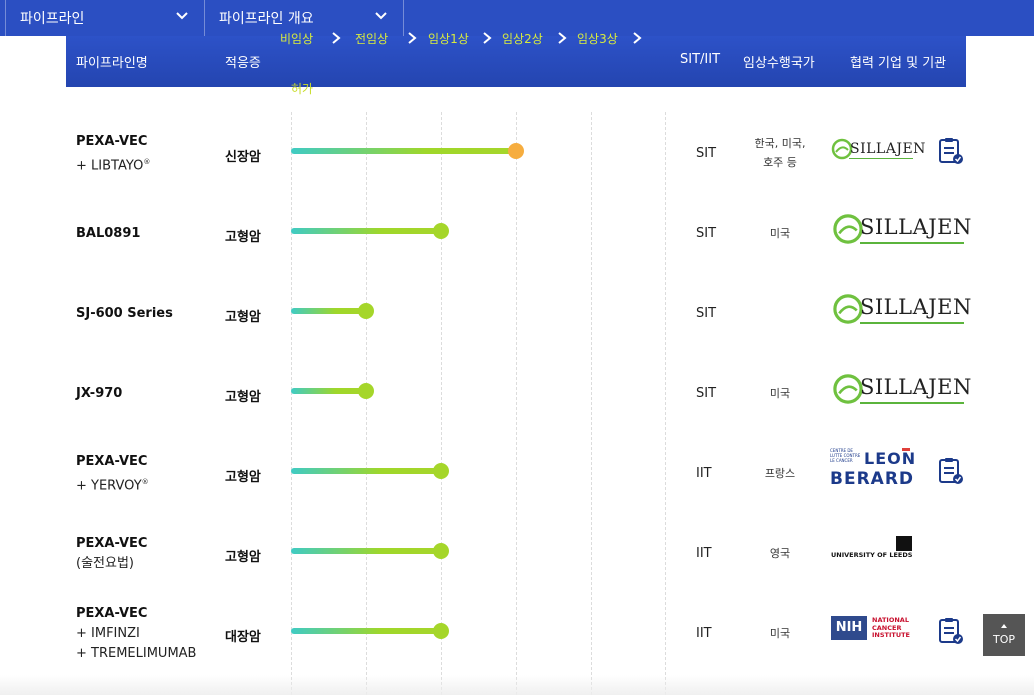  I want to click on header-name: 파이프라인명, so click(112, 63).